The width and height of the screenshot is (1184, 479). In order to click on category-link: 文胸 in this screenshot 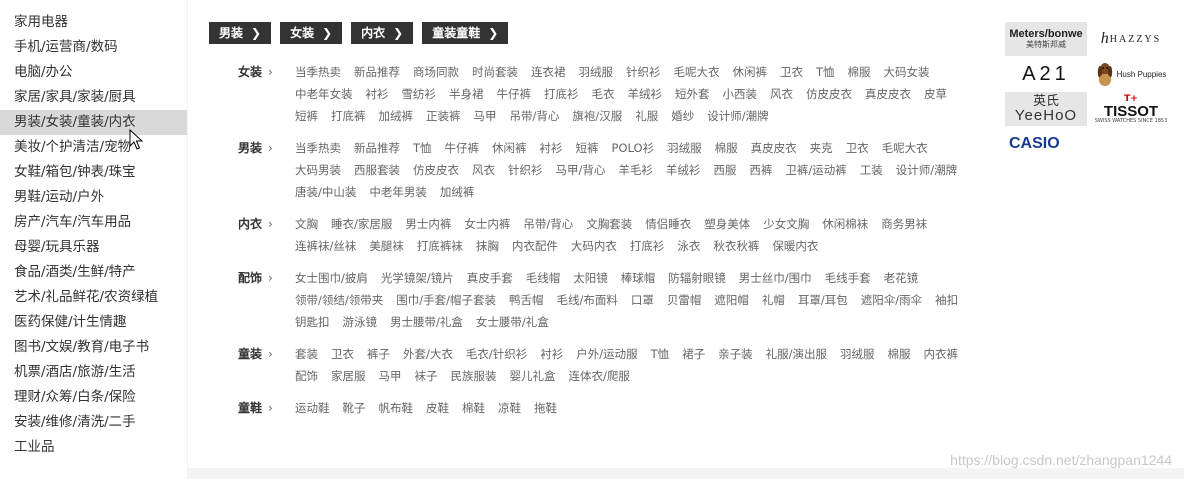, I will do `click(306, 224)`.